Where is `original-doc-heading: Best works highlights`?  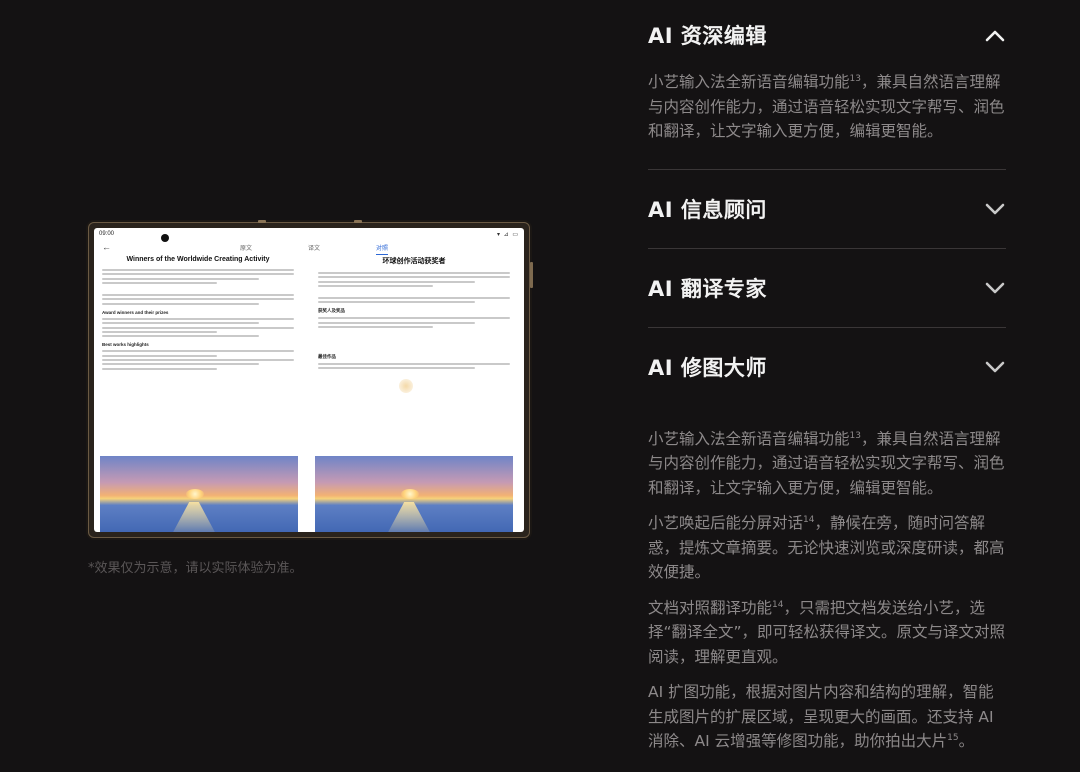
original-doc-heading: Best works highlights is located at coordinates (125, 345).